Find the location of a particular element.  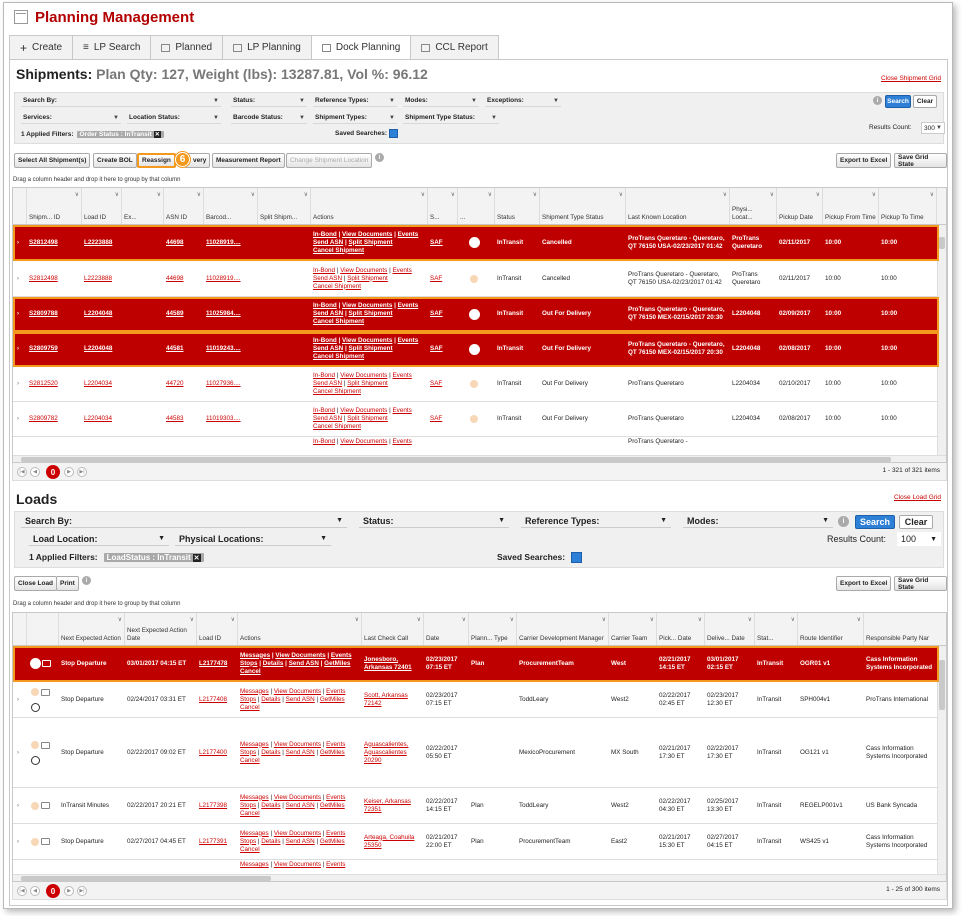

column-header-ex: Ex... ∨ is located at coordinates (143, 206).